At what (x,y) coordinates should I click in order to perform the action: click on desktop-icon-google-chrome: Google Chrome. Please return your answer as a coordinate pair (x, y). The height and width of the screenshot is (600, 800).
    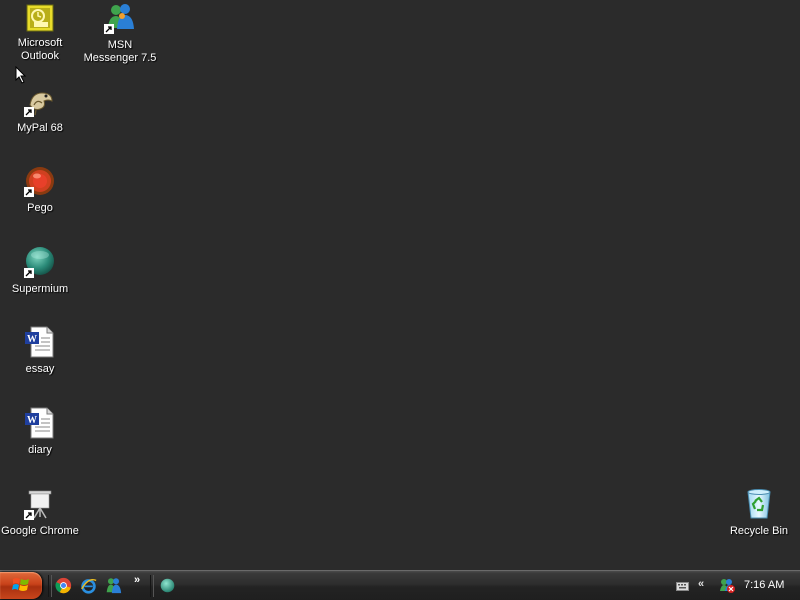
    Looking at the image, I should click on (40, 513).